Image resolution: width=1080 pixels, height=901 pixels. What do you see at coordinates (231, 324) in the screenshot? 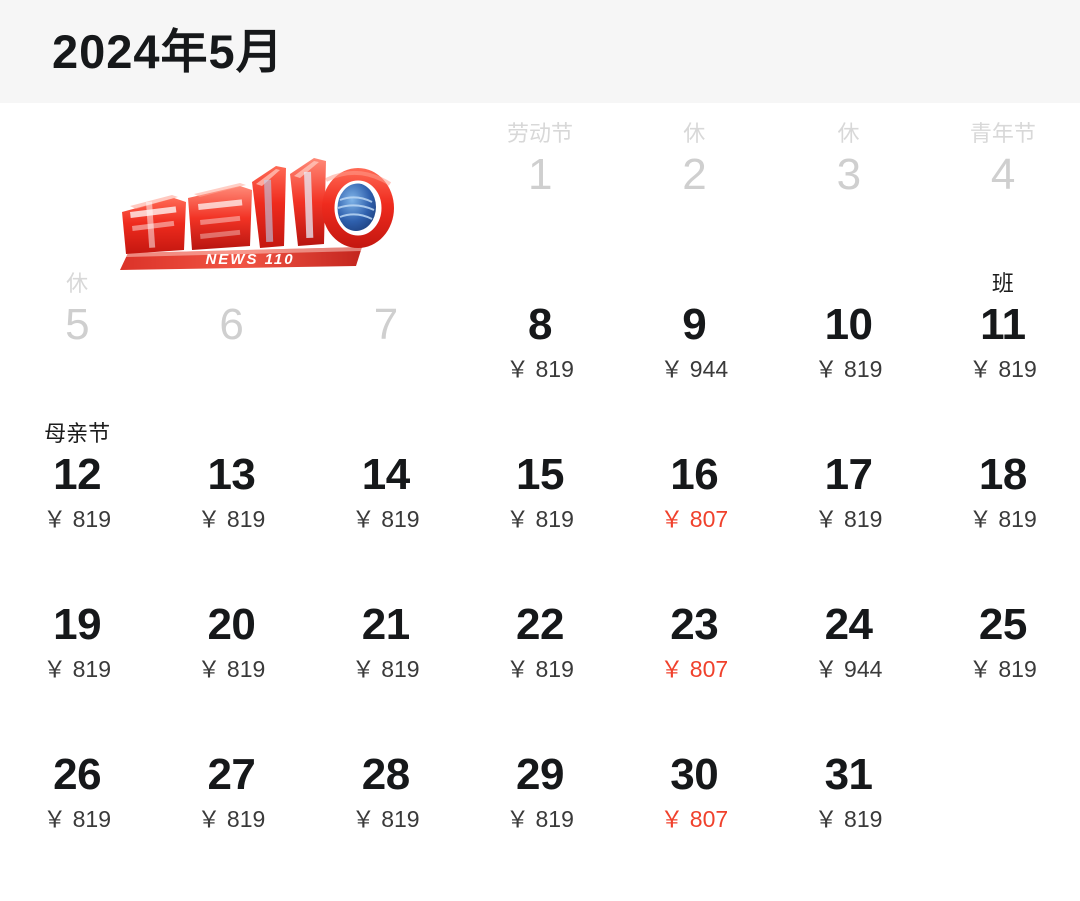
I see `day-number: 6` at bounding box center [231, 324].